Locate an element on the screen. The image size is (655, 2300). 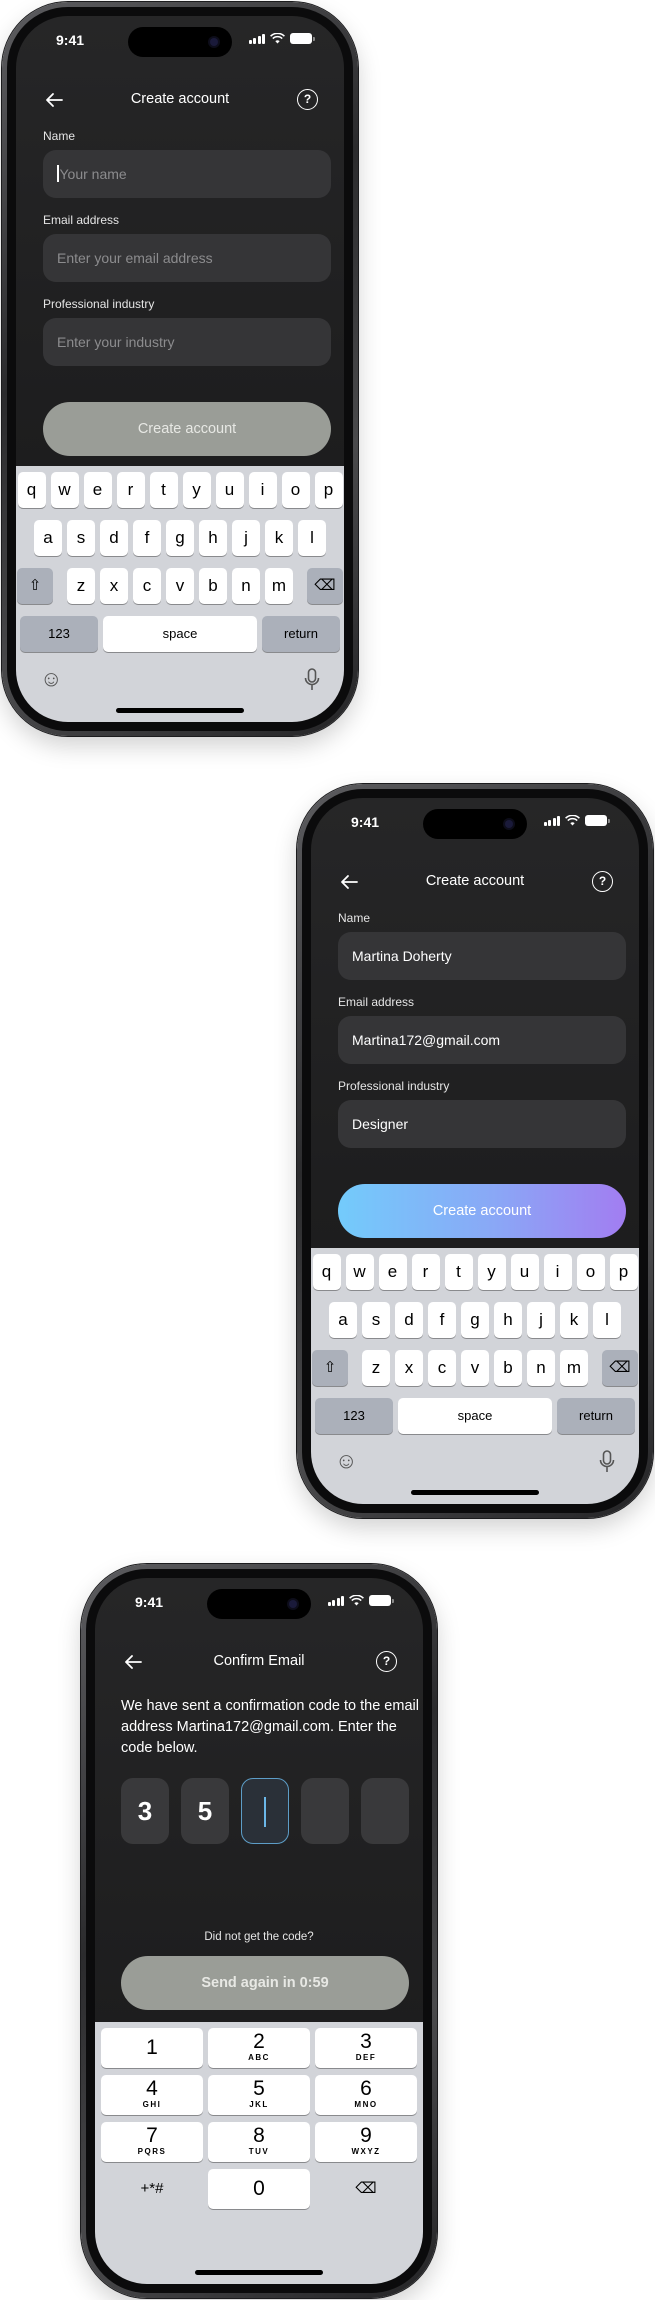
code-digit-2: 5 is located at coordinates (205, 1811).